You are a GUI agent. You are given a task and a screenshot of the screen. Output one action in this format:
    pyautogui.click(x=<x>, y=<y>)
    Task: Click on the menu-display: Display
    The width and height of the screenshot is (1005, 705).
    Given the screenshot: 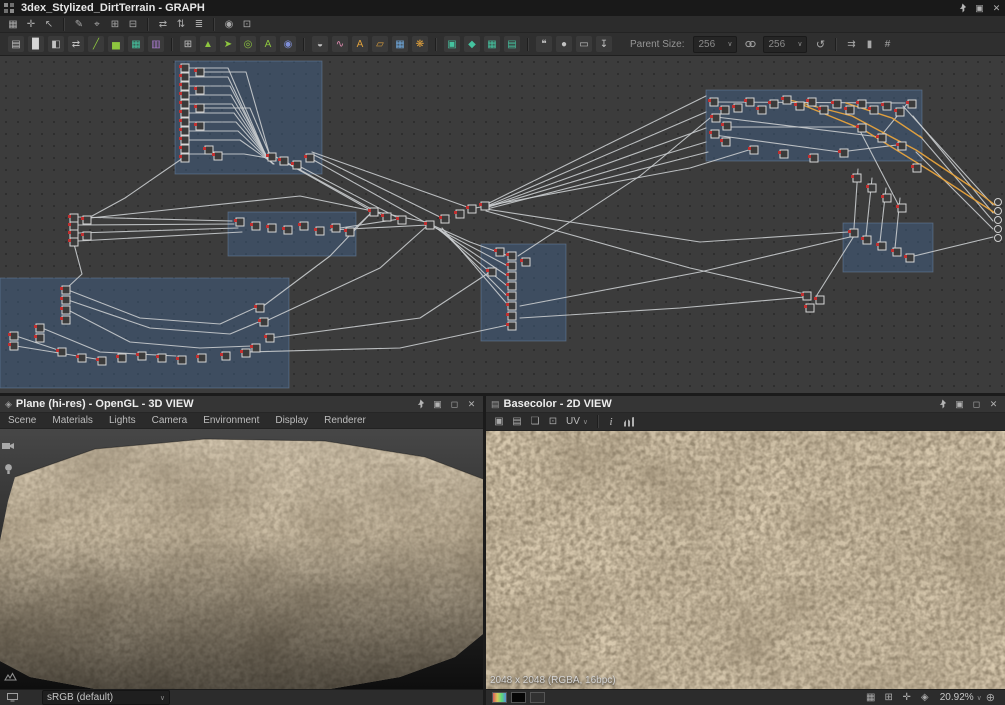 What is the action you would take?
    pyautogui.click(x=291, y=420)
    